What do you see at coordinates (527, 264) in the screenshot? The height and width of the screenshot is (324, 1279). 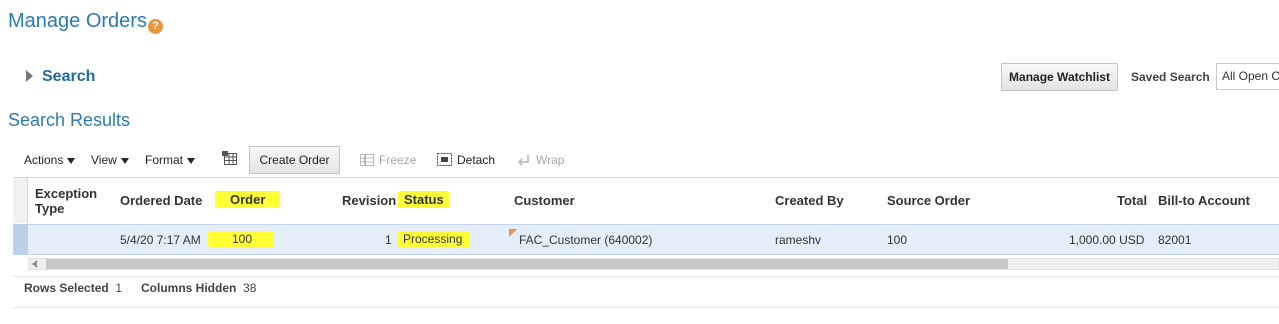 I see `horizontal-scrollbar-thumb` at bounding box center [527, 264].